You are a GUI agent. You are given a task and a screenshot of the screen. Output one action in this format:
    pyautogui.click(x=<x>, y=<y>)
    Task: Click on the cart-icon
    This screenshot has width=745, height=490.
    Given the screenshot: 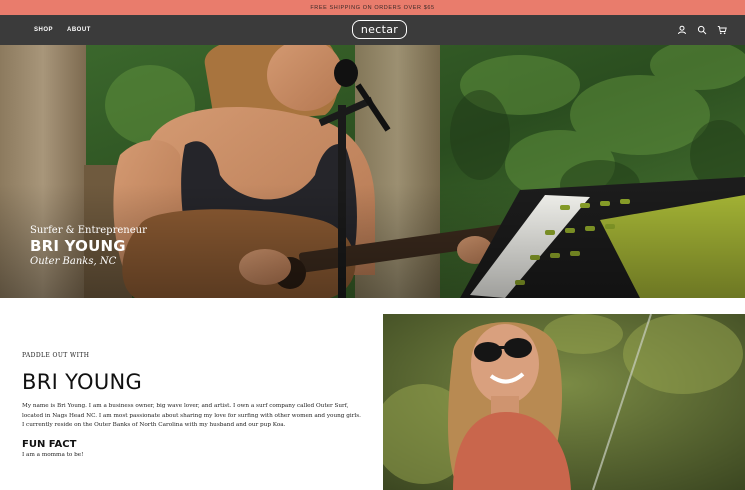 What is the action you would take?
    pyautogui.click(x=722, y=30)
    